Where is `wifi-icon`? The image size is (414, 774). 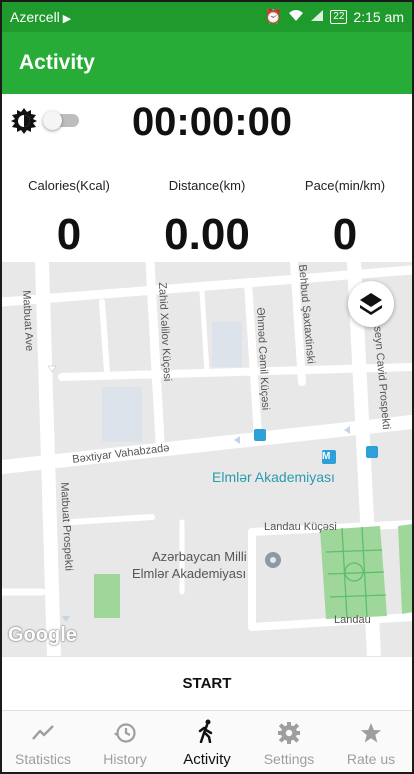
wifi-icon is located at coordinates (296, 17).